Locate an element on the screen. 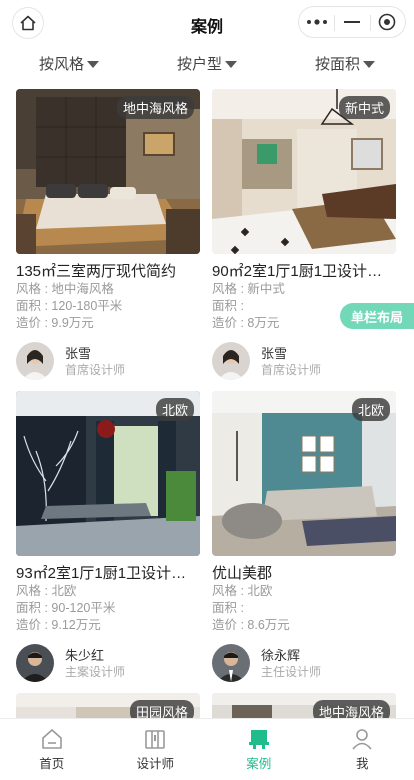 This screenshot has width=414, height=780. single-column-layout-button: 单栏布局 is located at coordinates (377, 316).